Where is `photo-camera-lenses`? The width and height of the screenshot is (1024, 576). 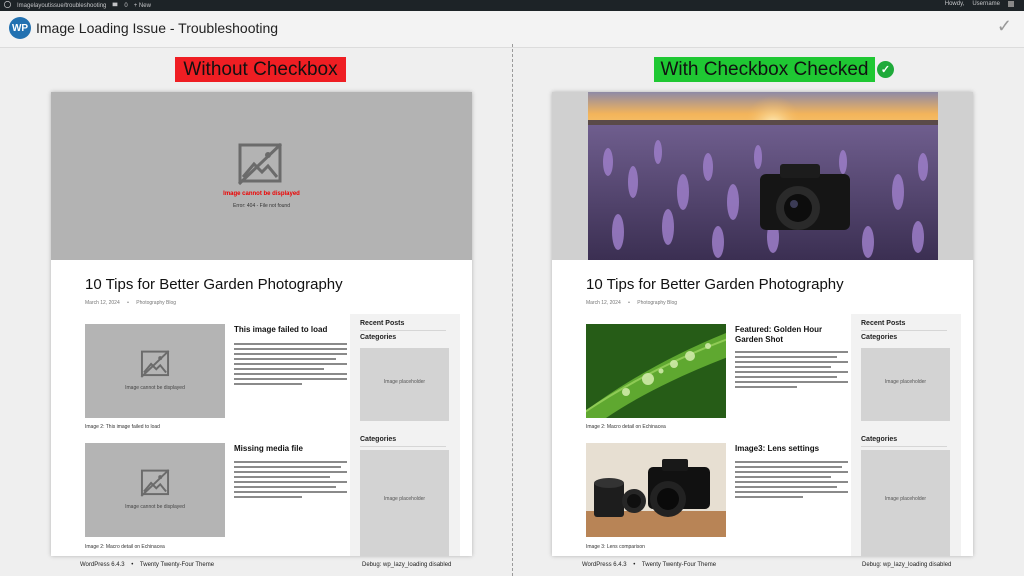
photo-camera-lenses is located at coordinates (656, 490).